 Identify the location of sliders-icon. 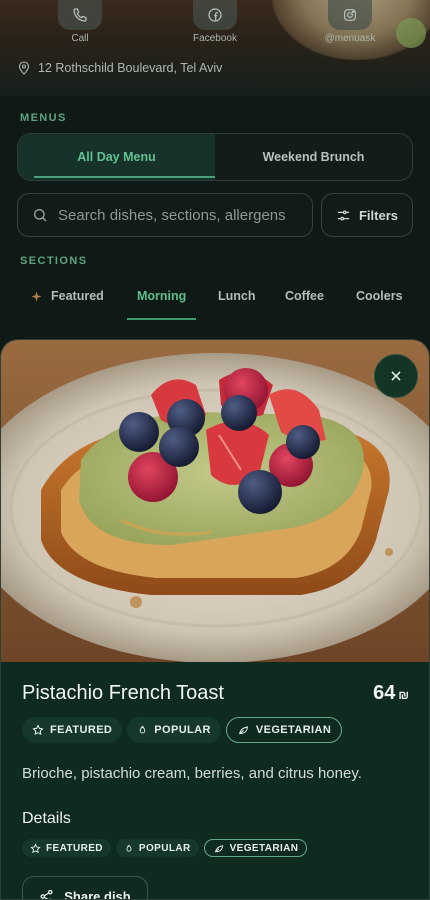
(343, 215).